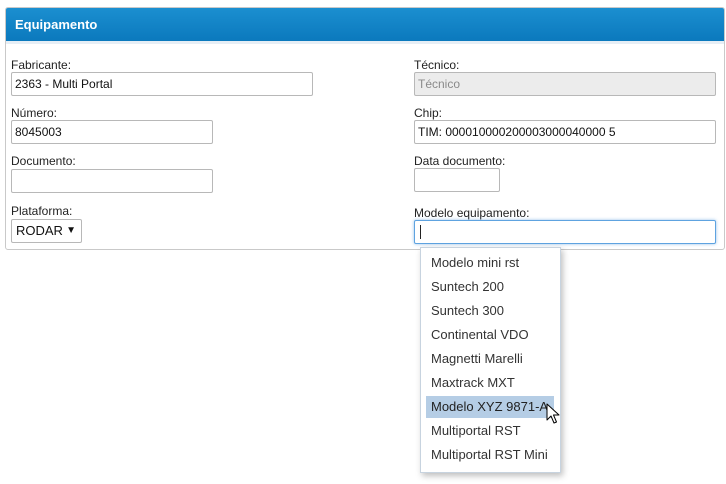 Image resolution: width=726 pixels, height=484 pixels. I want to click on numero-label: Número:, so click(34, 113).